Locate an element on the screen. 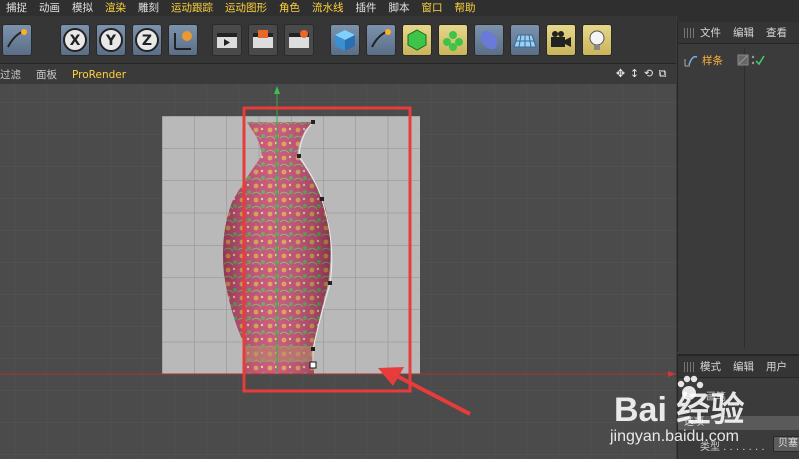 This screenshot has height=459, width=799. cloner-tool-button is located at coordinates (453, 40).